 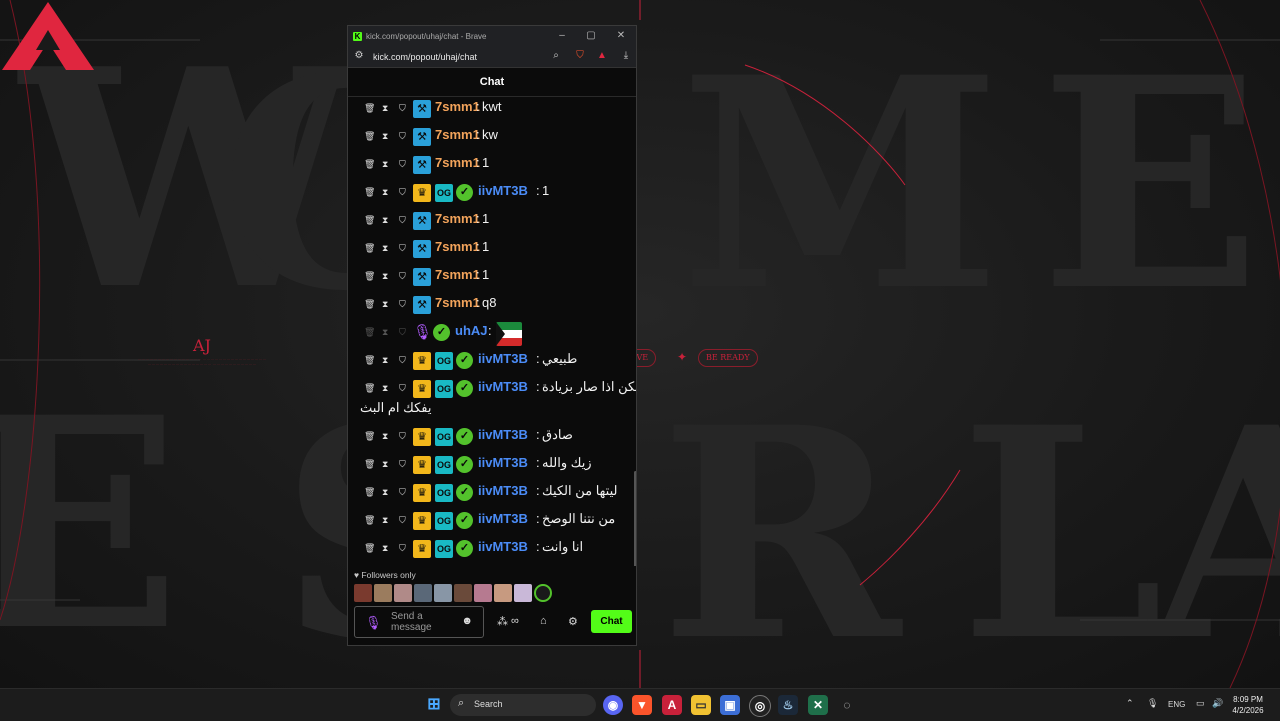 I want to click on steam-icon: ♨, so click(x=788, y=705).